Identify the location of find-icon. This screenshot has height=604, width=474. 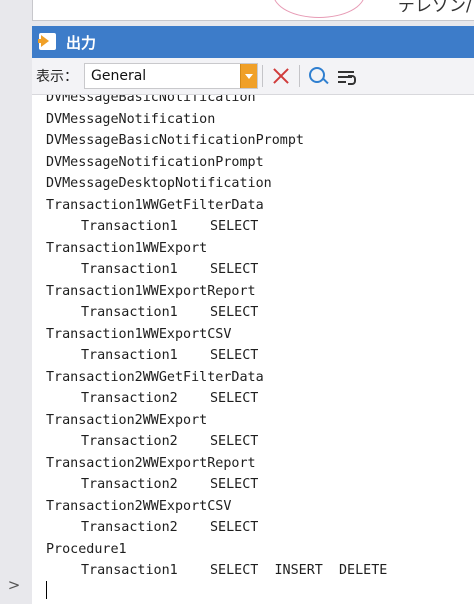
(318, 76).